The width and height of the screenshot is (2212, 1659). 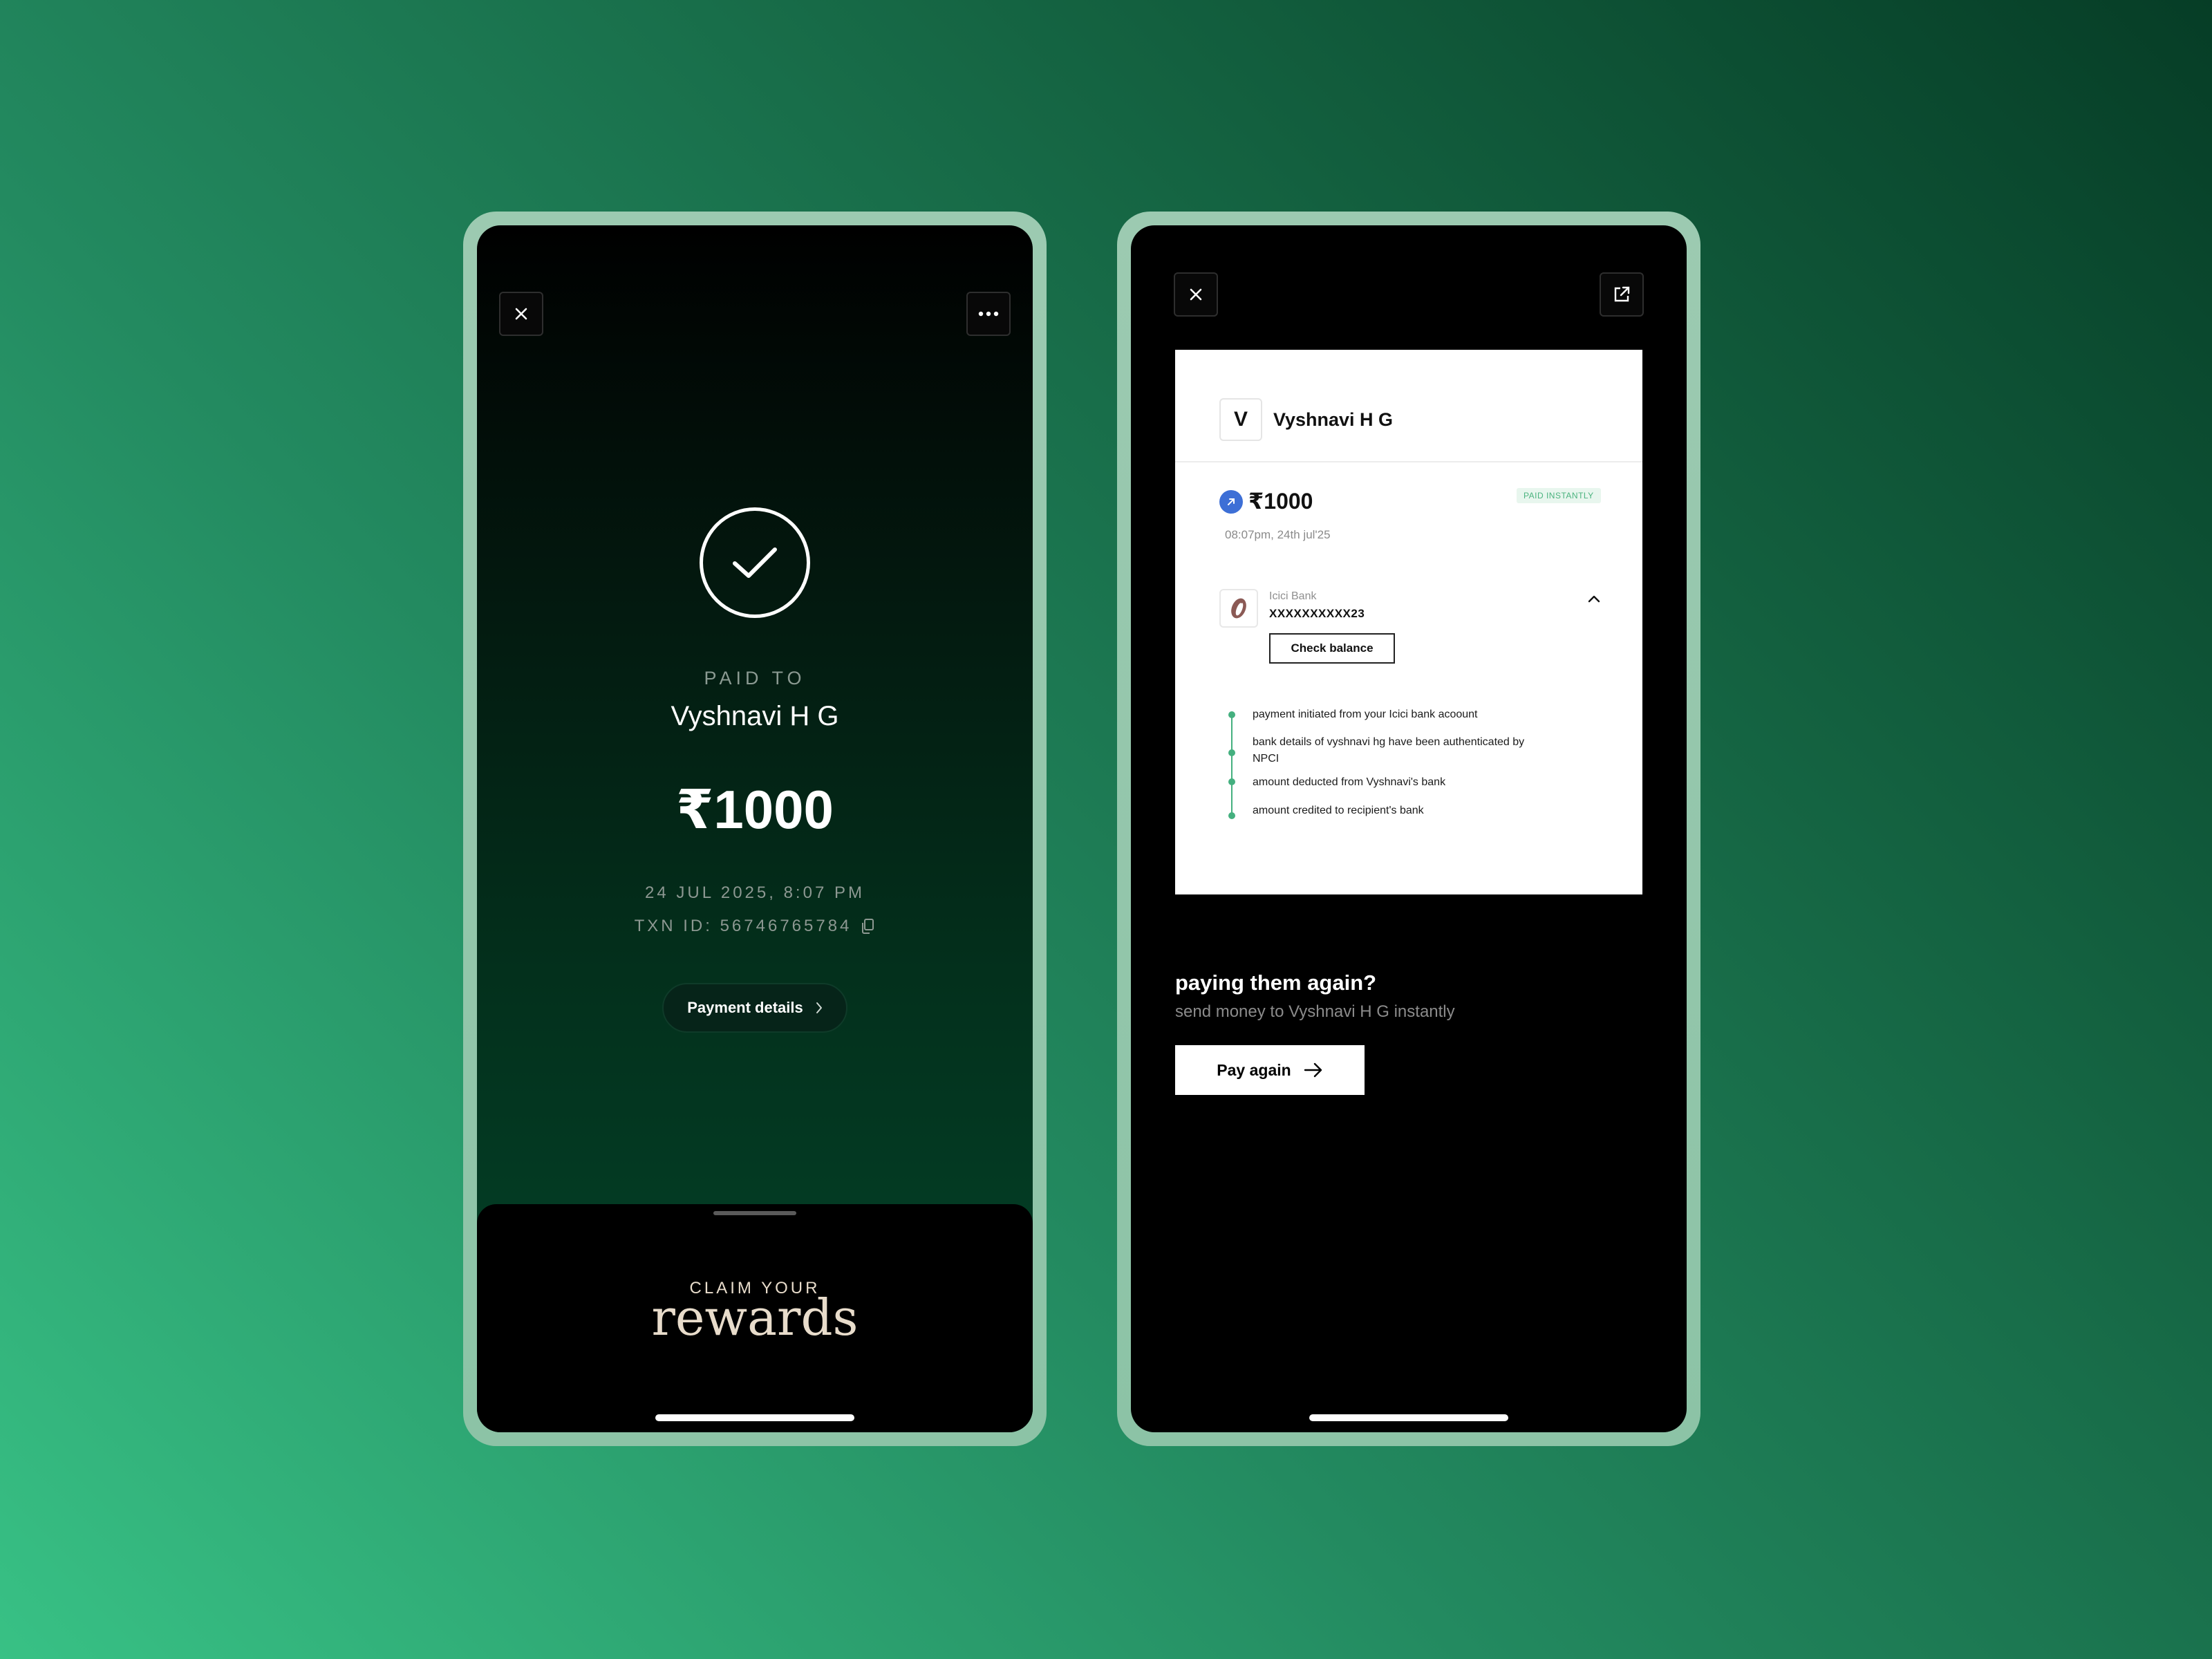 What do you see at coordinates (1241, 419) in the screenshot?
I see `avatar: V` at bounding box center [1241, 419].